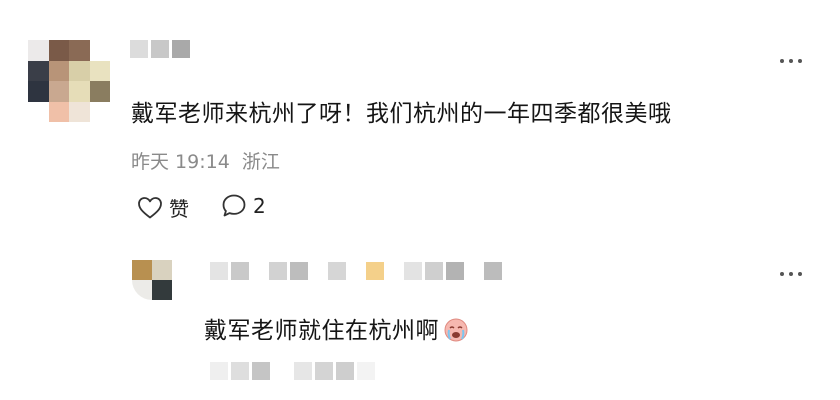  I want to click on reply-more-button, so click(791, 274).